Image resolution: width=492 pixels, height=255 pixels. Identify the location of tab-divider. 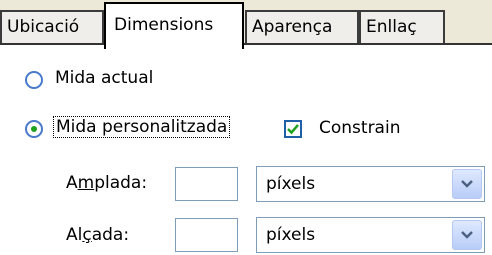
(246, 44).